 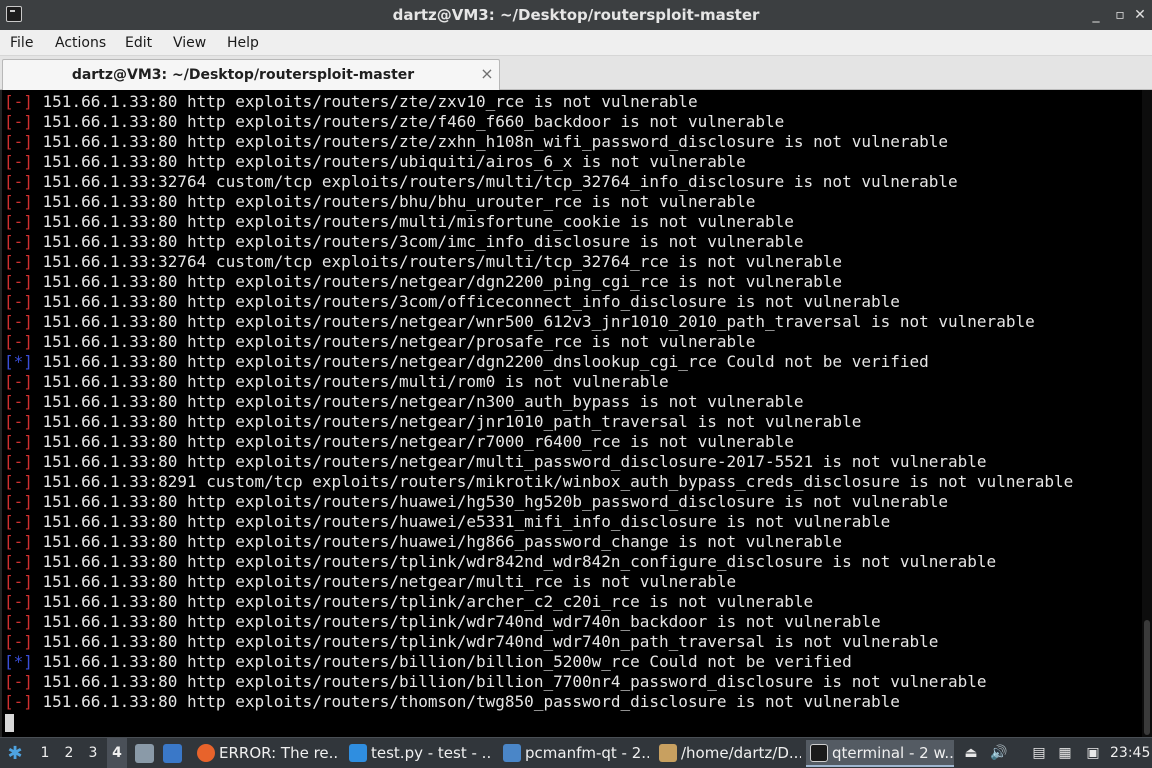 What do you see at coordinates (1093, 753) in the screenshot?
I see `notifications-icon: ▣` at bounding box center [1093, 753].